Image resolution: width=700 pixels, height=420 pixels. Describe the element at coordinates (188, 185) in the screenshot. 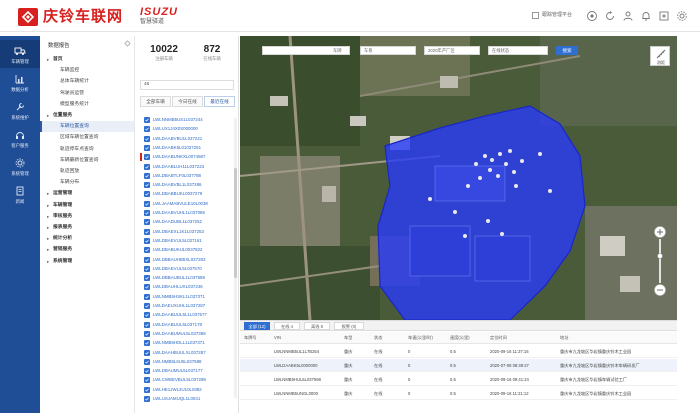

I see `vehicle-list-item: LWLDAABVBL1L037286` at that location.